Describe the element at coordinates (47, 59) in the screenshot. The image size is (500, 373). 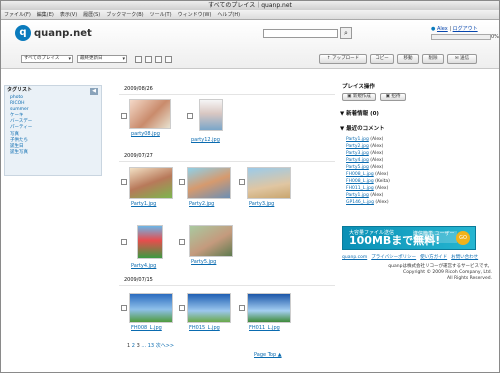
I see `place-select: すべてのプレイス` at that location.